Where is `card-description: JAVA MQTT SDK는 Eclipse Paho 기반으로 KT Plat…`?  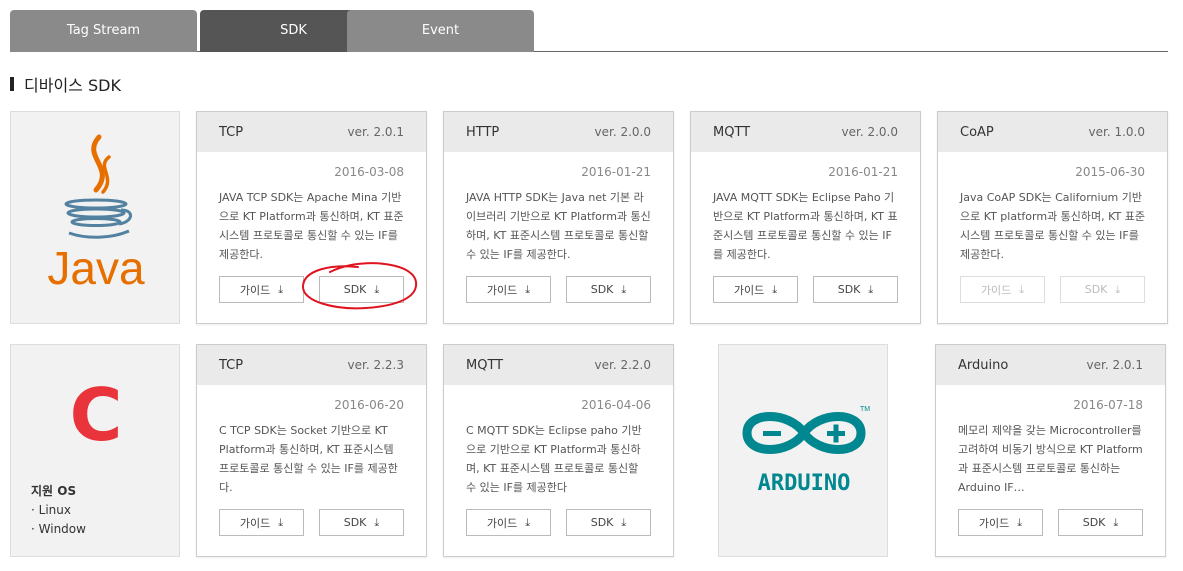 card-description: JAVA MQTT SDK는 Eclipse Paho 기반으로 KT Plat… is located at coordinates (805, 226).